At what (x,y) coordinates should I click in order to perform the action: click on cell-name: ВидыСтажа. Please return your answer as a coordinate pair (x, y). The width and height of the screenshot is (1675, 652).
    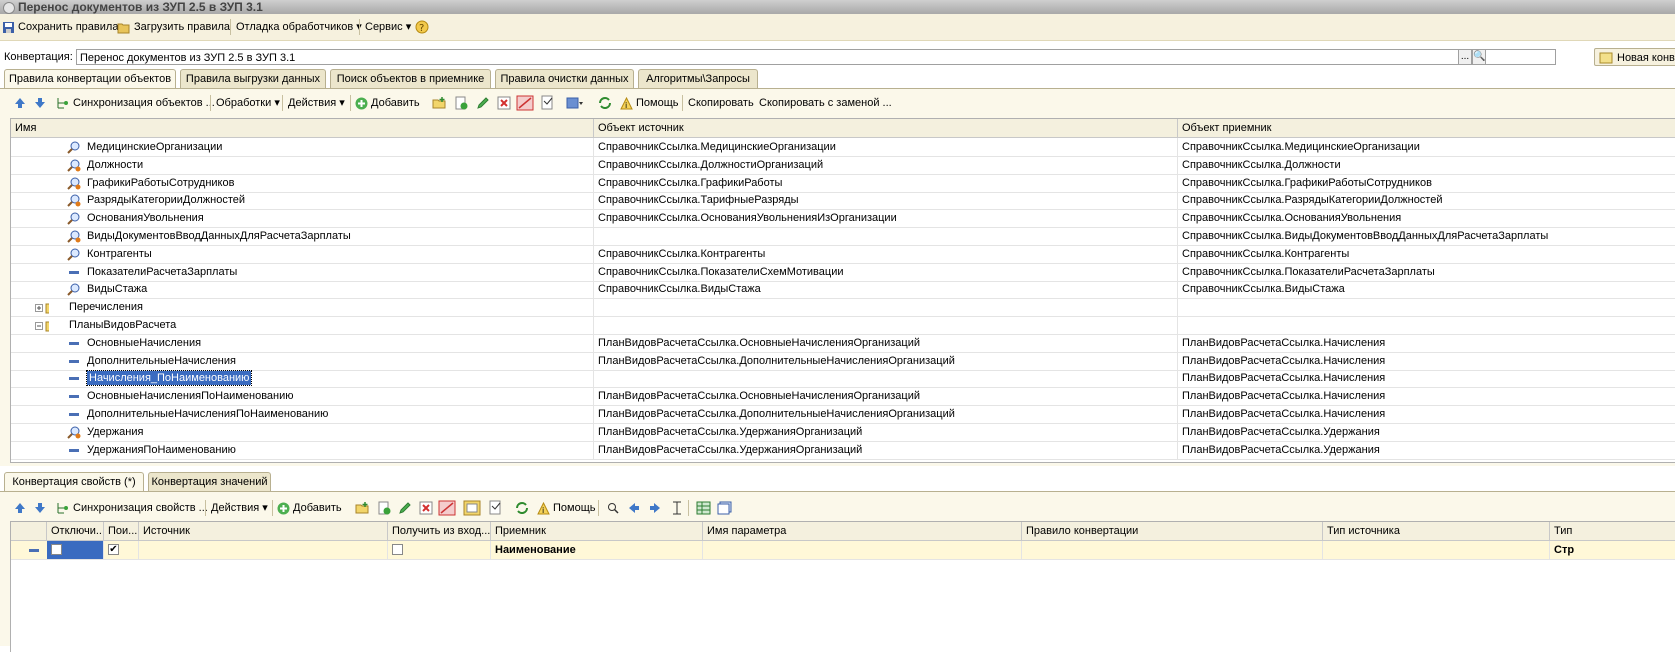
    Looking at the image, I should click on (302, 289).